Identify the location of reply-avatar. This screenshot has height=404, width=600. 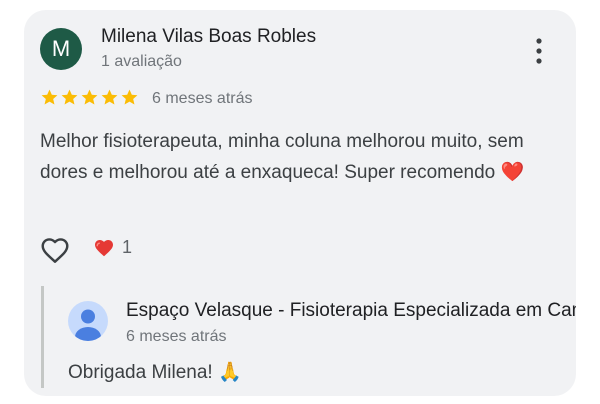
(88, 321).